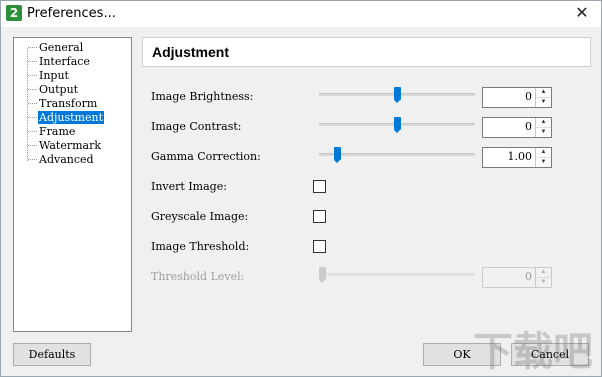 The height and width of the screenshot is (377, 602). I want to click on threshold-label: Image Threshold:, so click(200, 246).